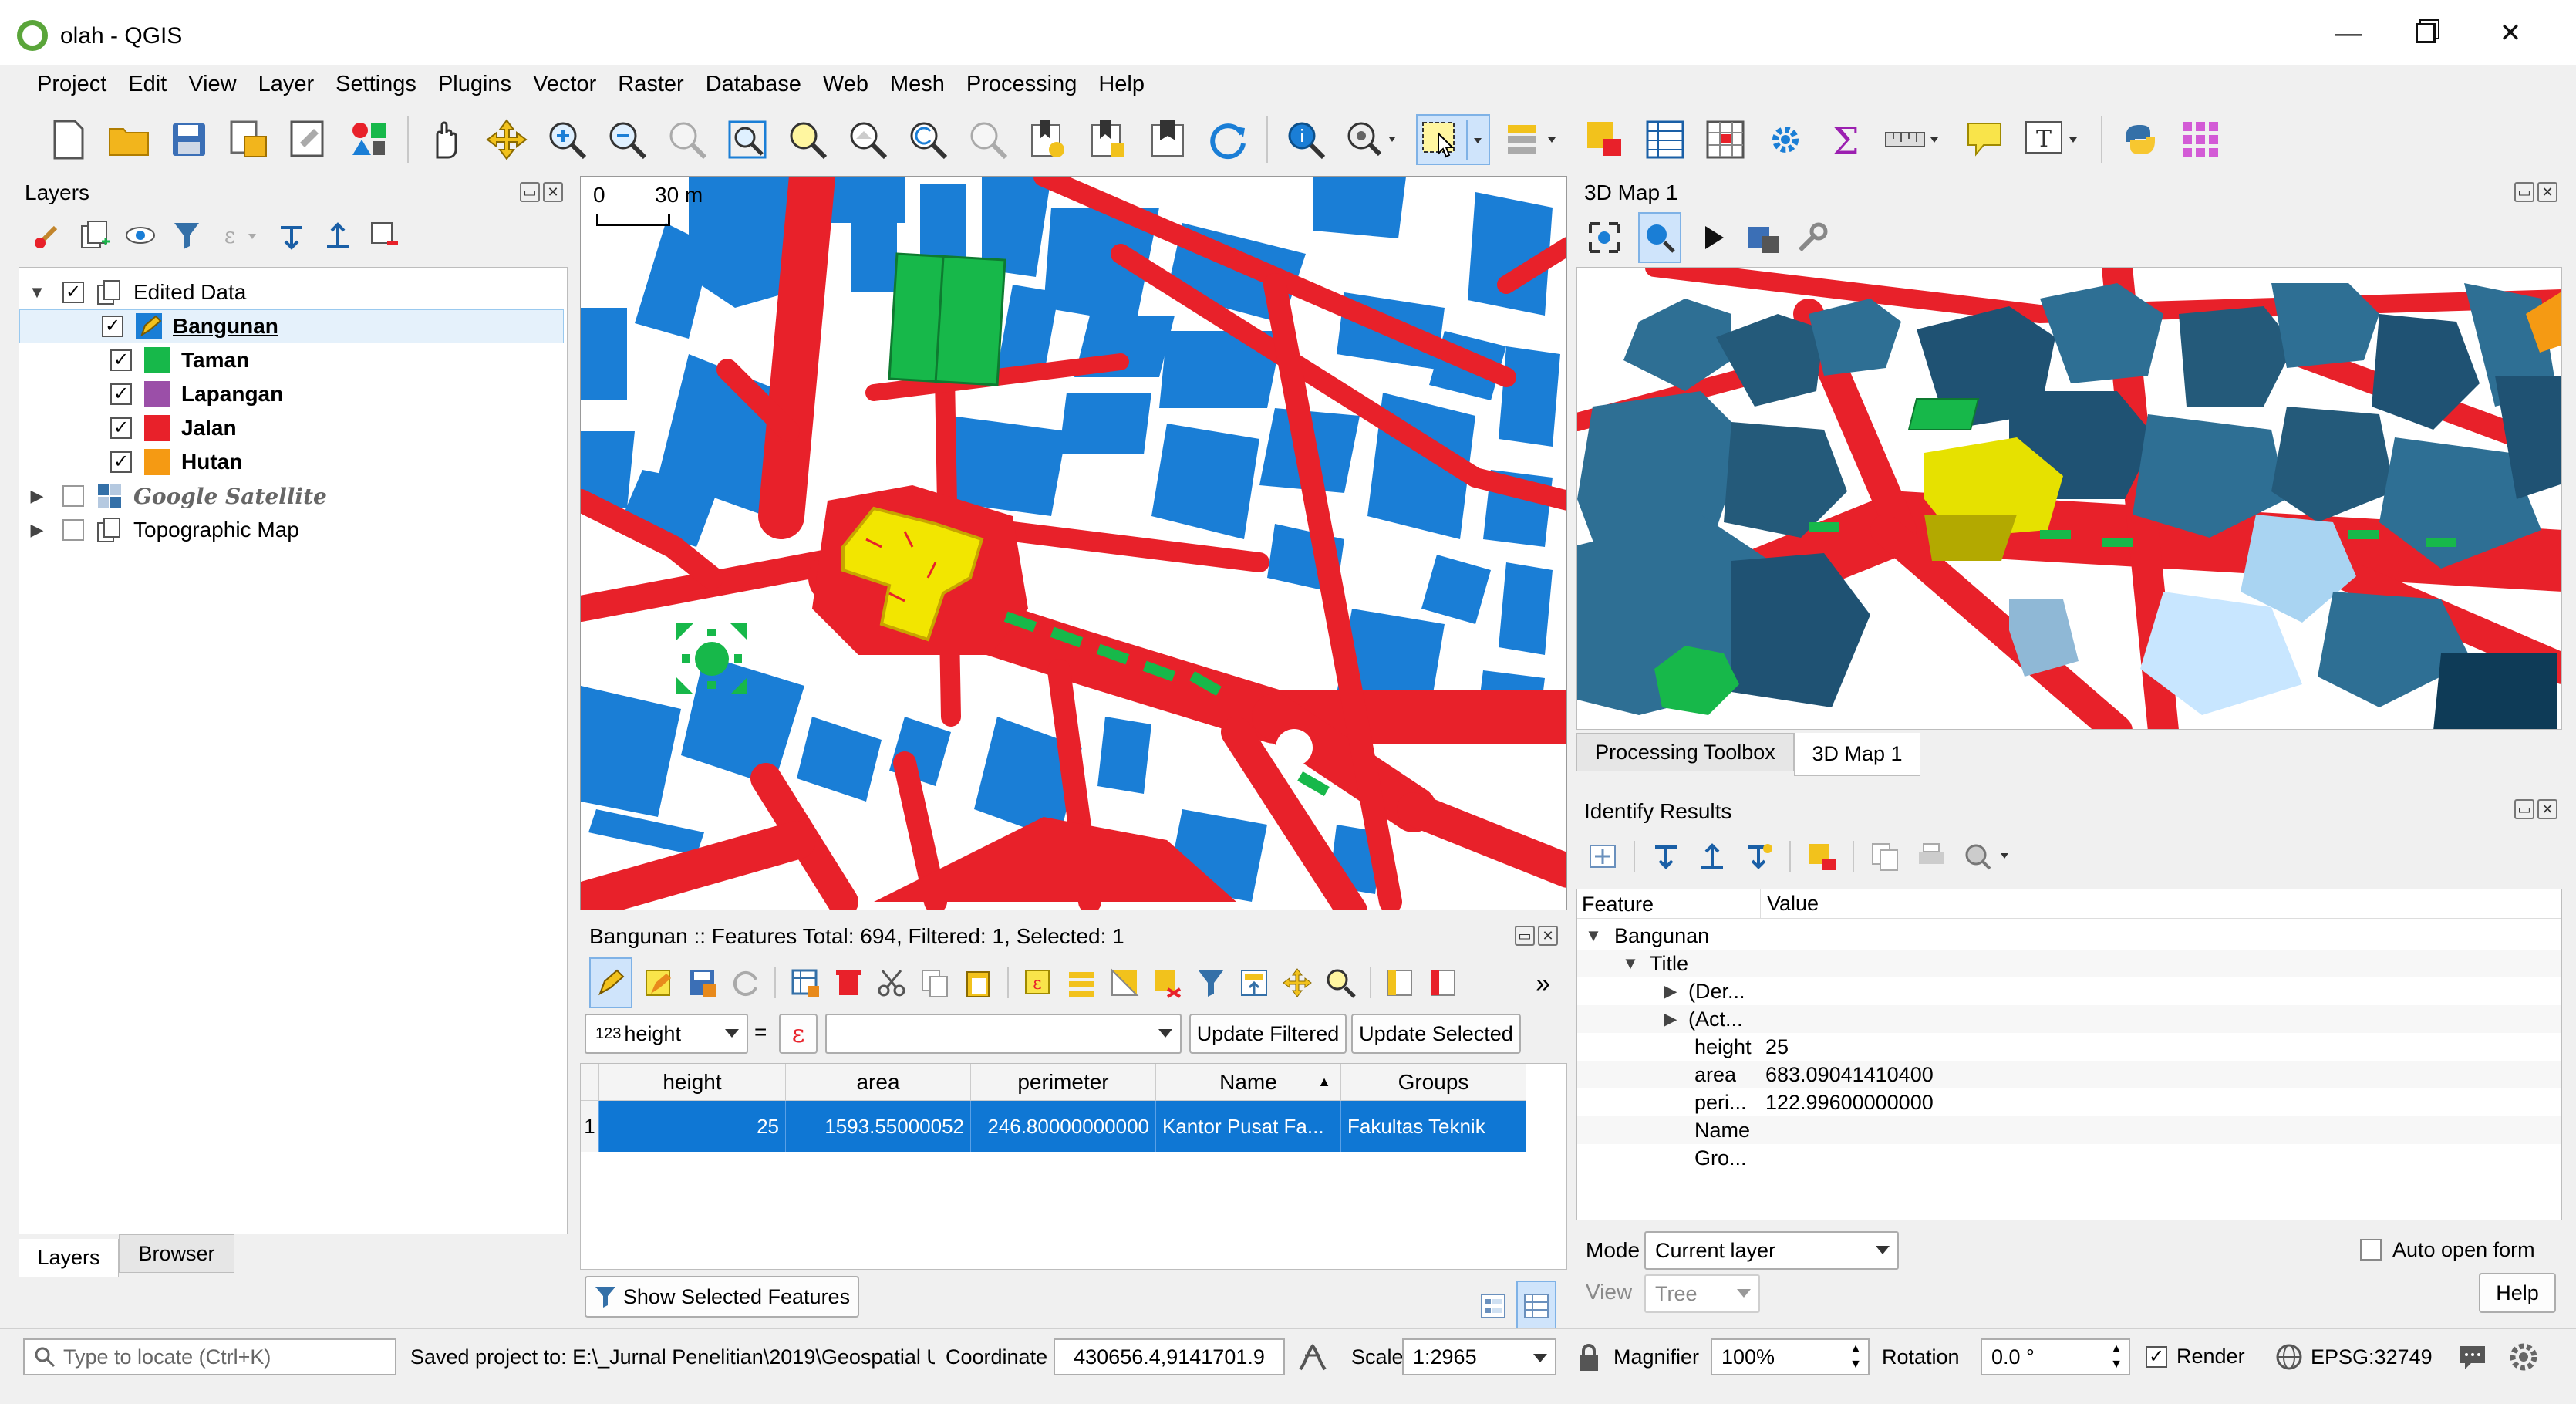 This screenshot has height=1404, width=2576. What do you see at coordinates (189, 140) in the screenshot?
I see `save-project-icon` at bounding box center [189, 140].